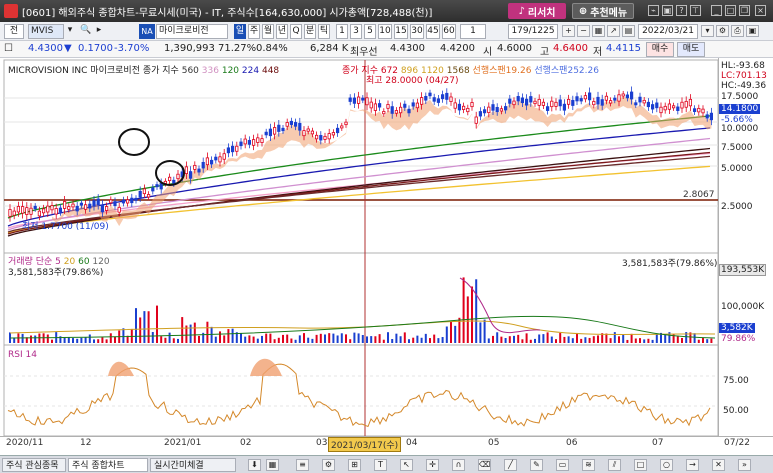 The width and height of the screenshot is (773, 473). Describe the element at coordinates (613, 31) in the screenshot. I see `arrow-icon: ↗` at that location.